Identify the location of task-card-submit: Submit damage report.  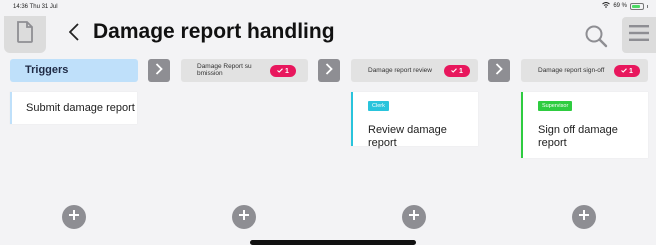
(73, 108).